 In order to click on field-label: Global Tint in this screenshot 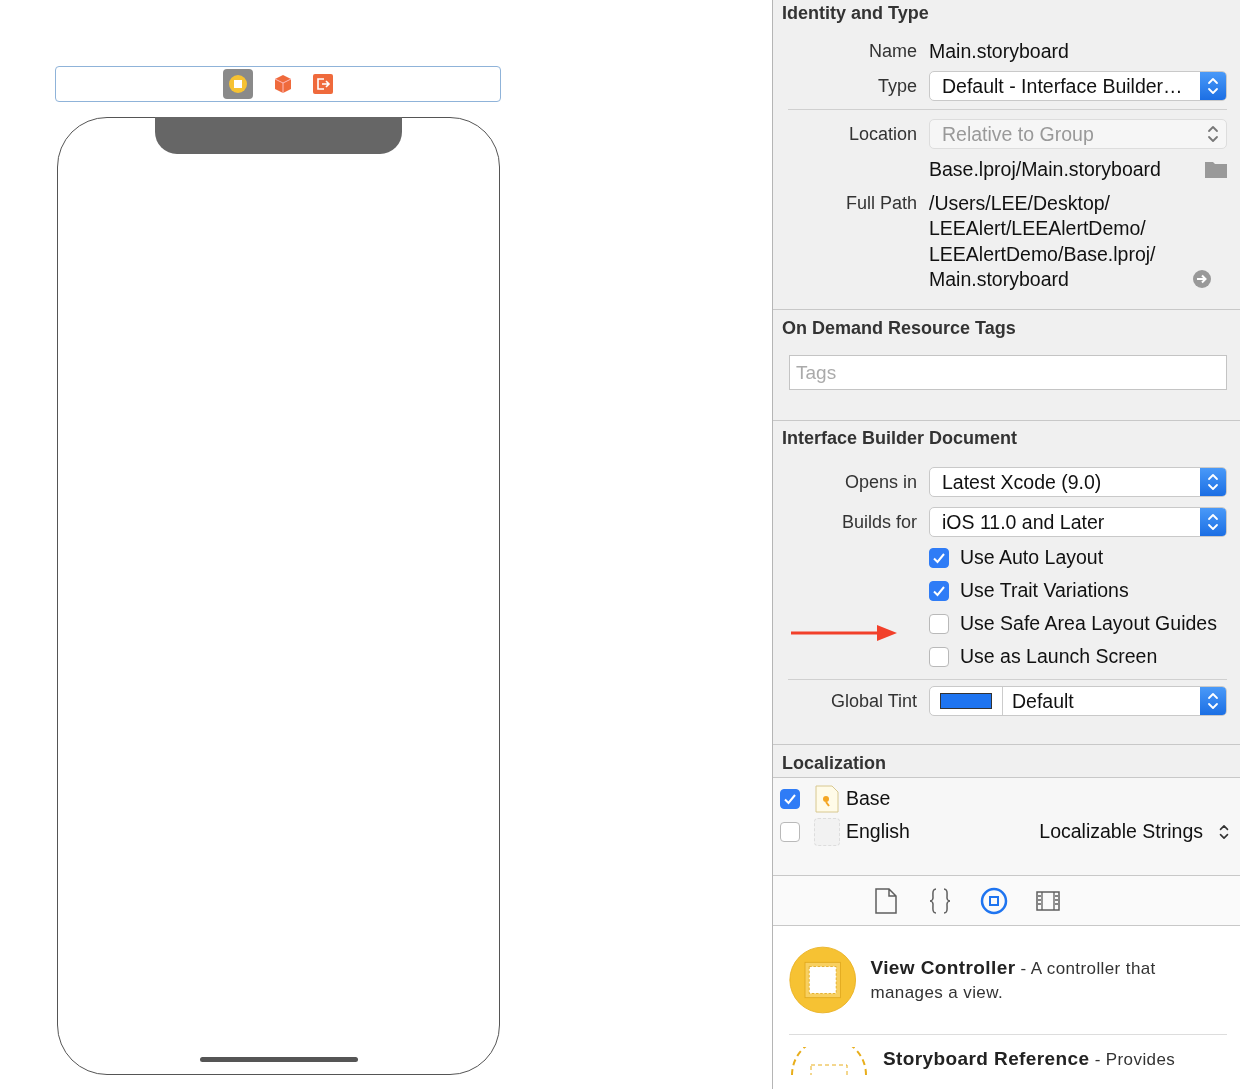, I will do `click(873, 701)`.